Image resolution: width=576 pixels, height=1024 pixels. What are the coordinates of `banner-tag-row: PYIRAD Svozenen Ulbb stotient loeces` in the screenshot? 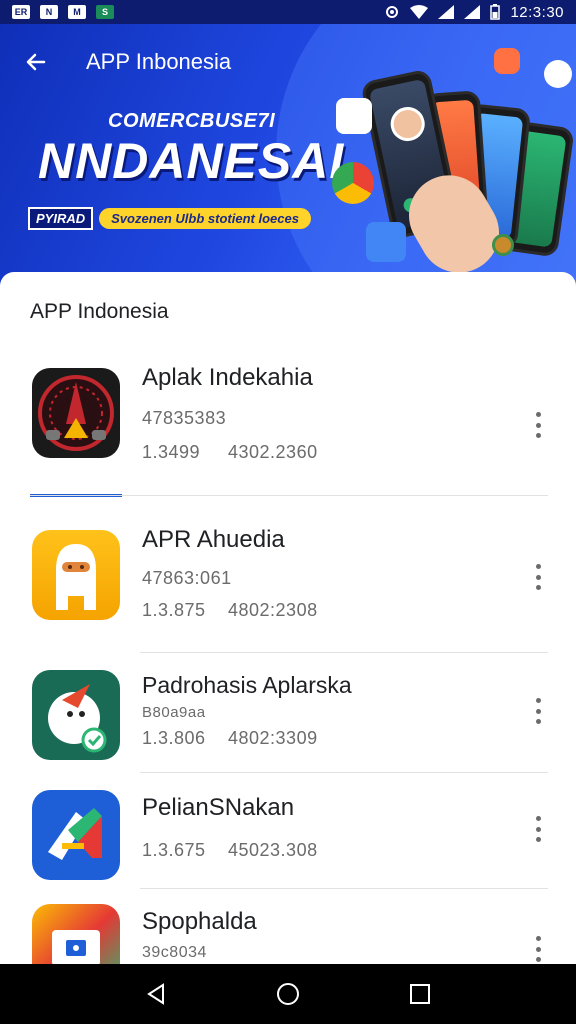 It's located at (169, 218).